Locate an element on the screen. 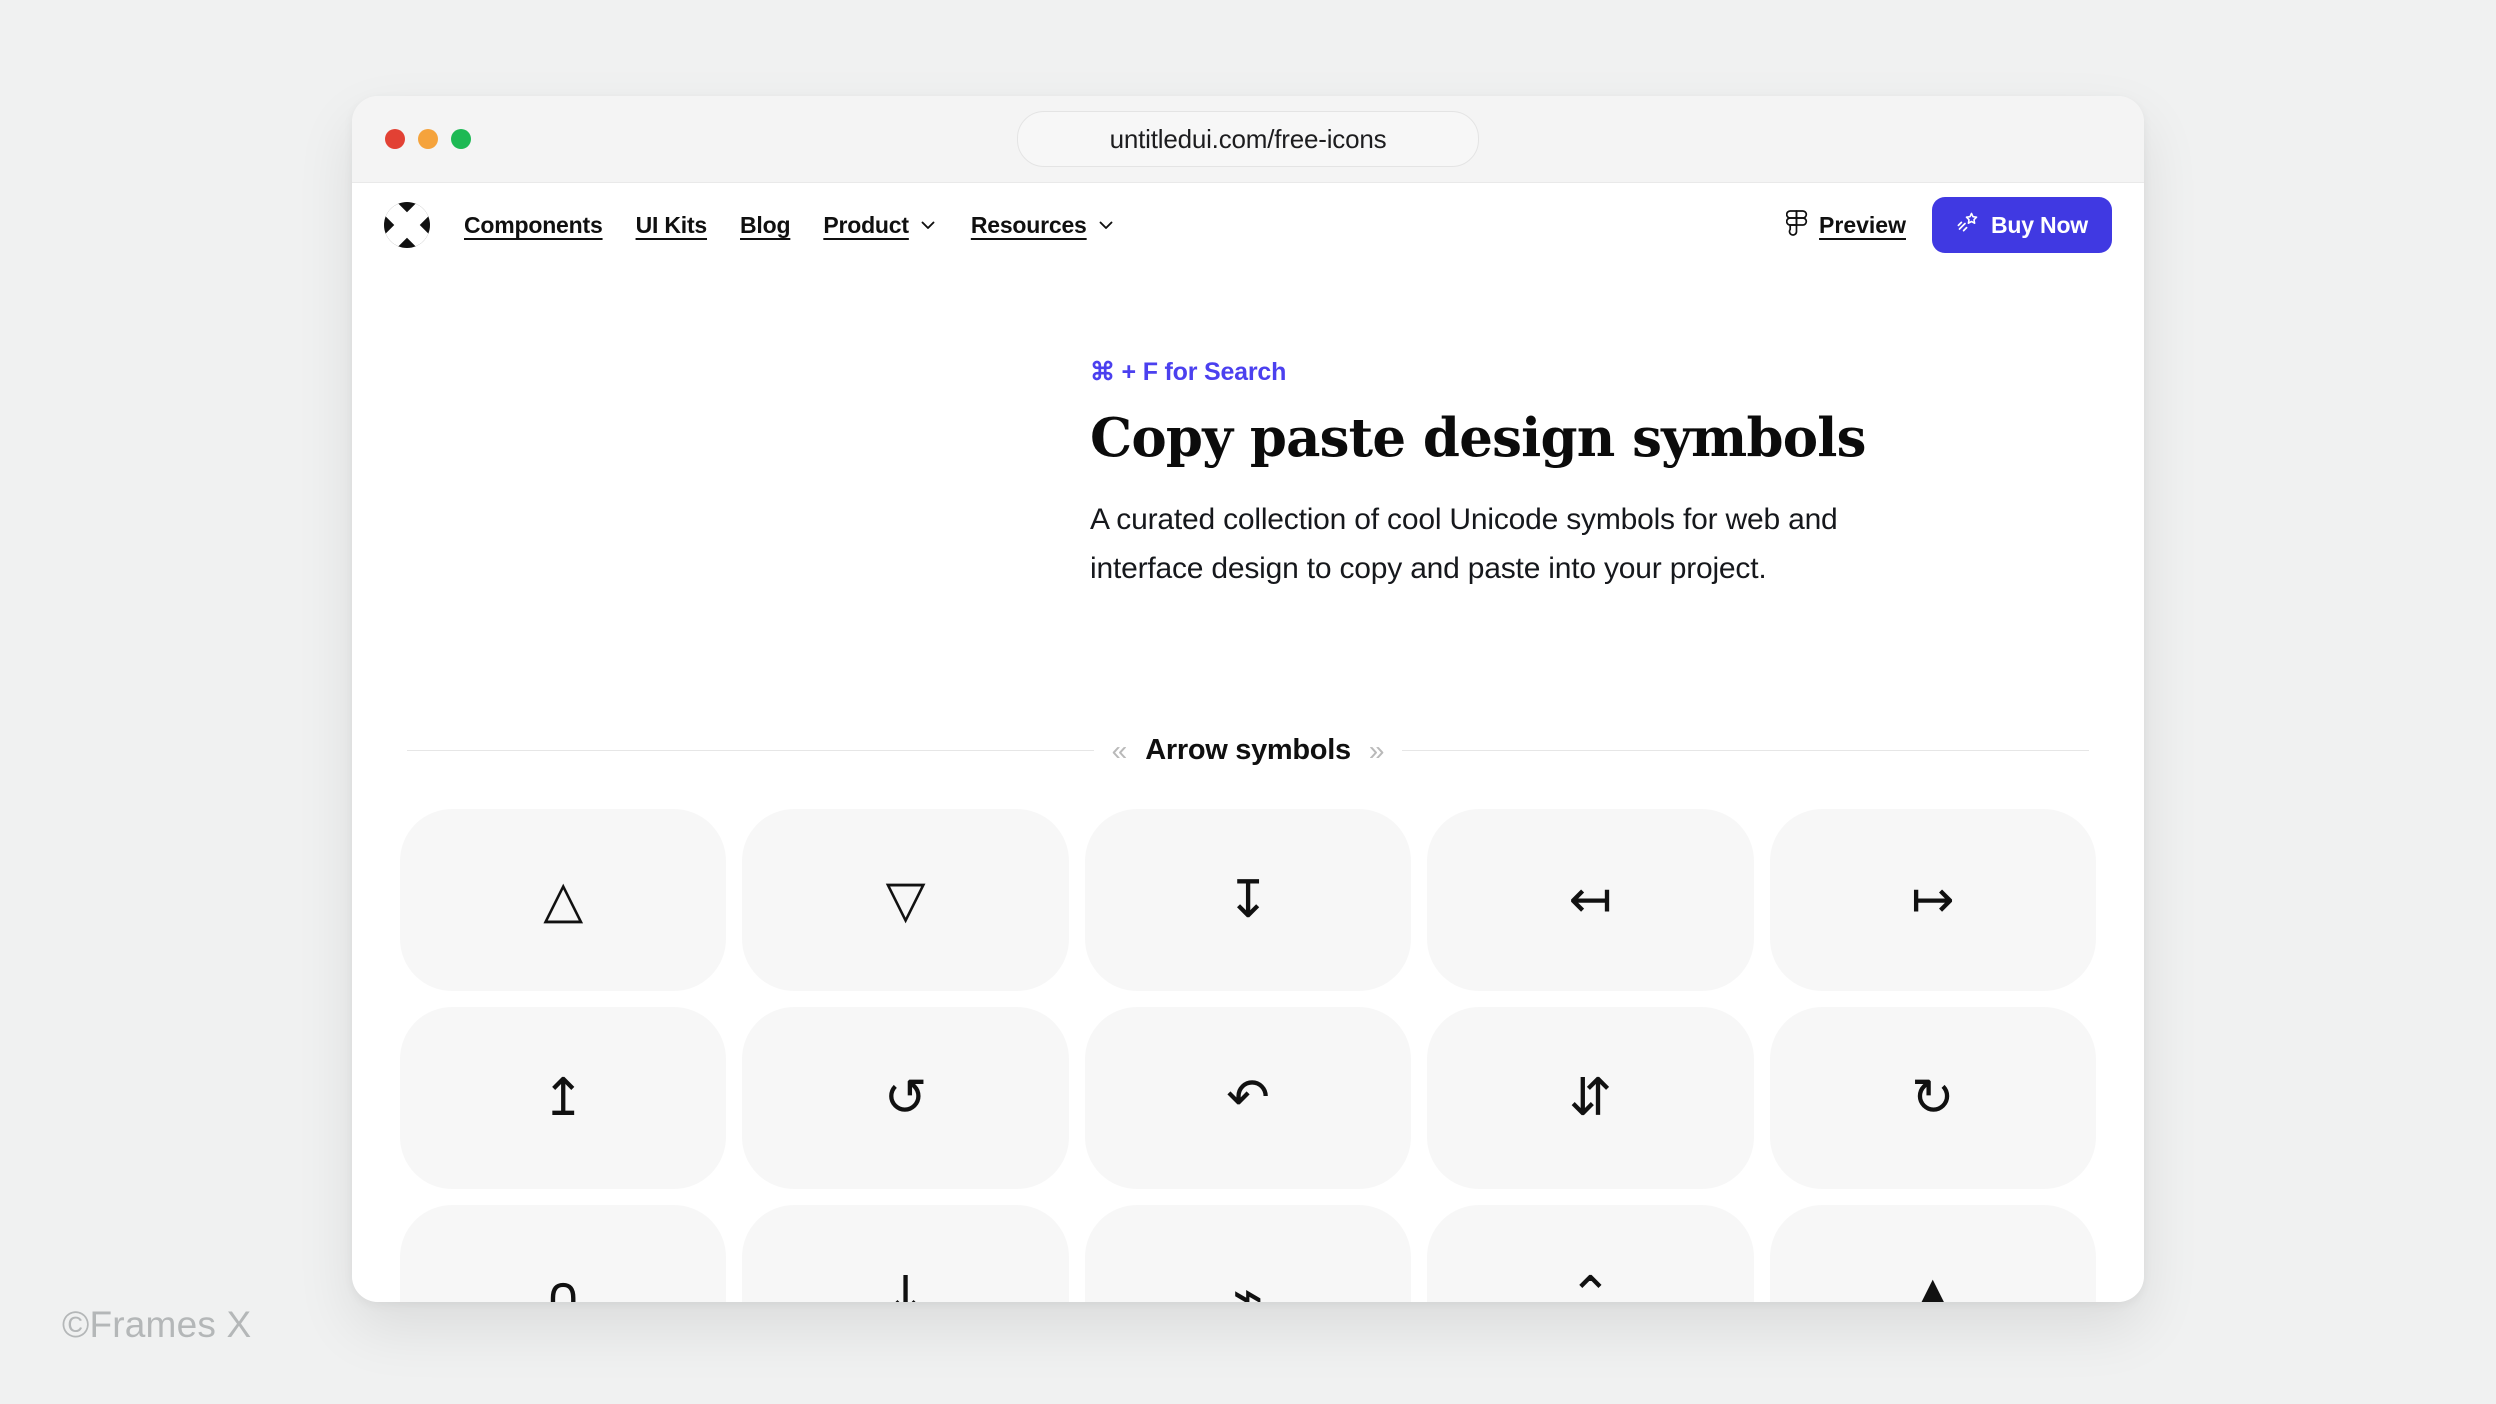 The height and width of the screenshot is (1404, 2496). symbol-card: ⇵ is located at coordinates (1590, 1098).